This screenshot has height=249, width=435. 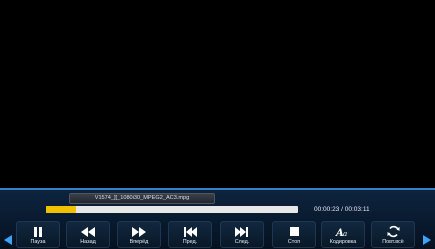 What do you see at coordinates (139, 242) in the screenshot?
I see `fast-forward-label: Вперёд` at bounding box center [139, 242].